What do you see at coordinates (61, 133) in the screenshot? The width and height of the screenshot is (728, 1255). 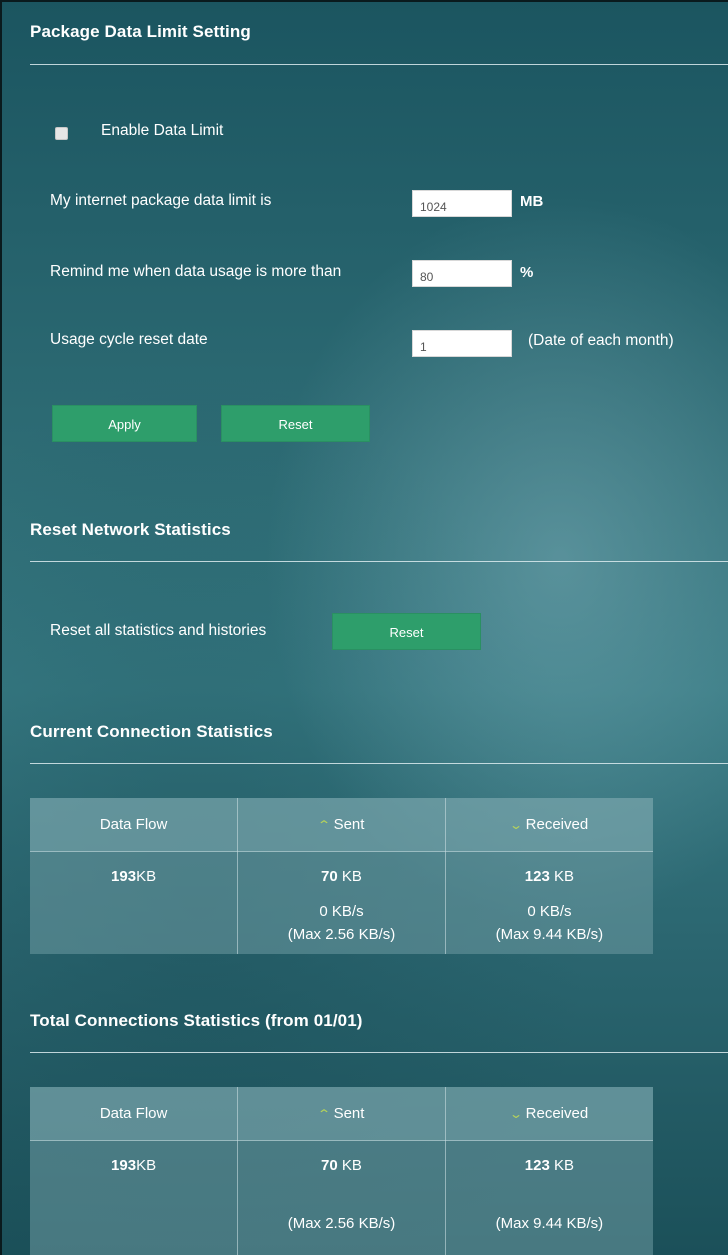 I see `enable-data-limit-checkbox` at bounding box center [61, 133].